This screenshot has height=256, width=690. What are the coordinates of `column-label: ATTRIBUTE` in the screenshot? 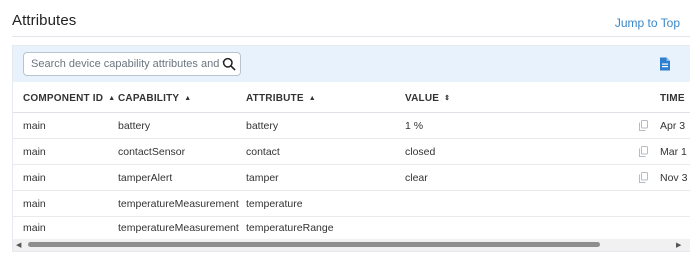 It's located at (275, 98).